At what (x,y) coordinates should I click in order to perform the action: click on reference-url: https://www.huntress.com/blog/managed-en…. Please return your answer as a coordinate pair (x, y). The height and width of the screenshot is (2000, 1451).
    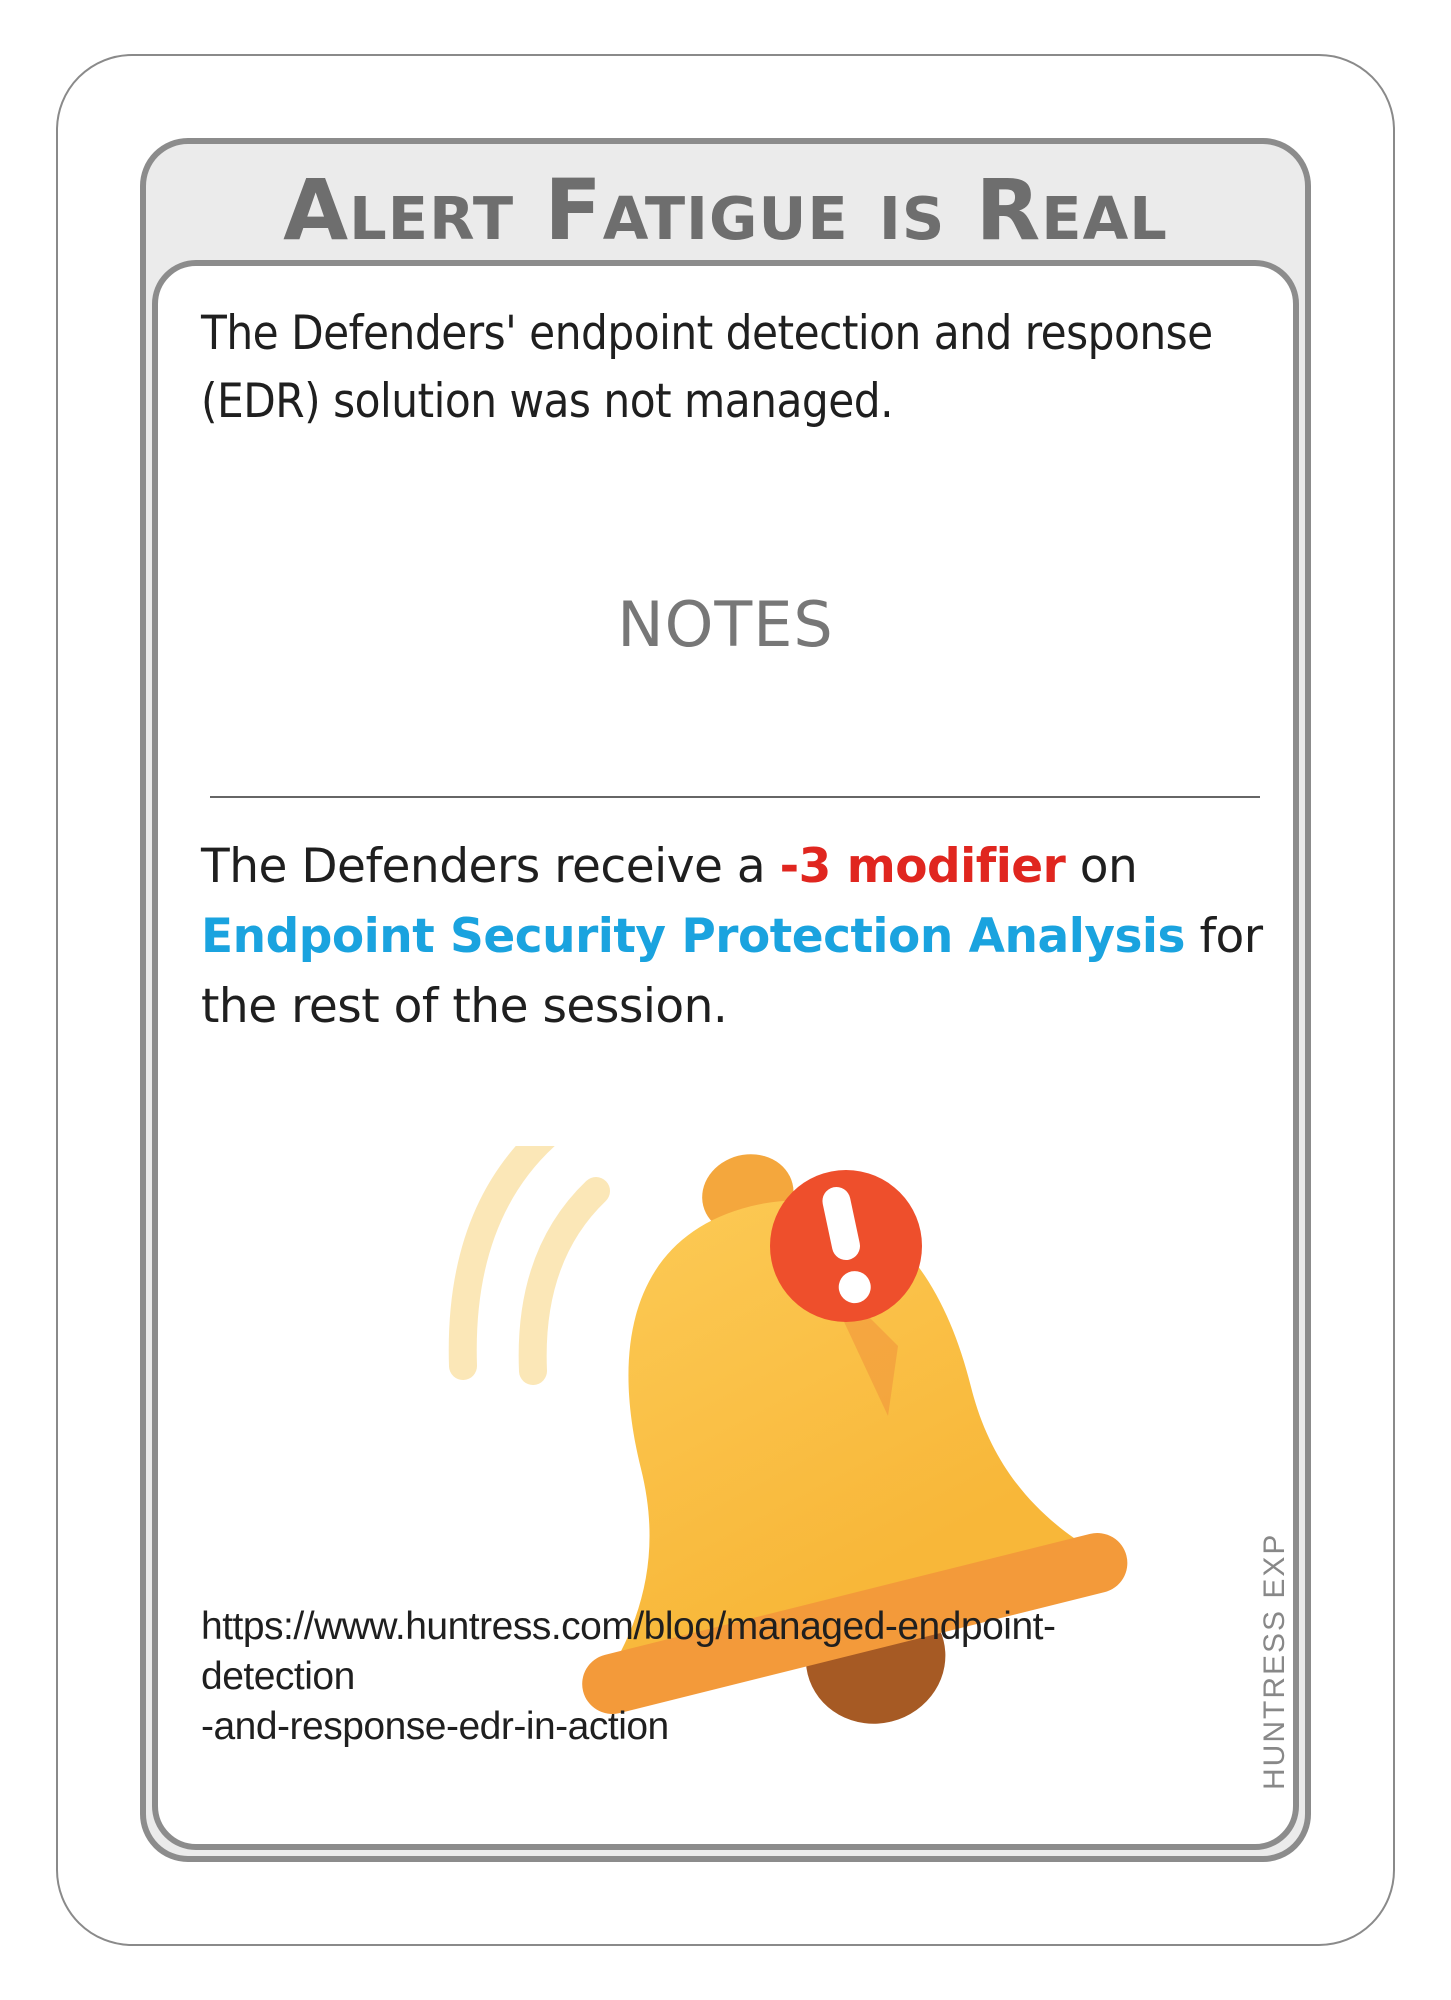
    Looking at the image, I should click on (701, 1677).